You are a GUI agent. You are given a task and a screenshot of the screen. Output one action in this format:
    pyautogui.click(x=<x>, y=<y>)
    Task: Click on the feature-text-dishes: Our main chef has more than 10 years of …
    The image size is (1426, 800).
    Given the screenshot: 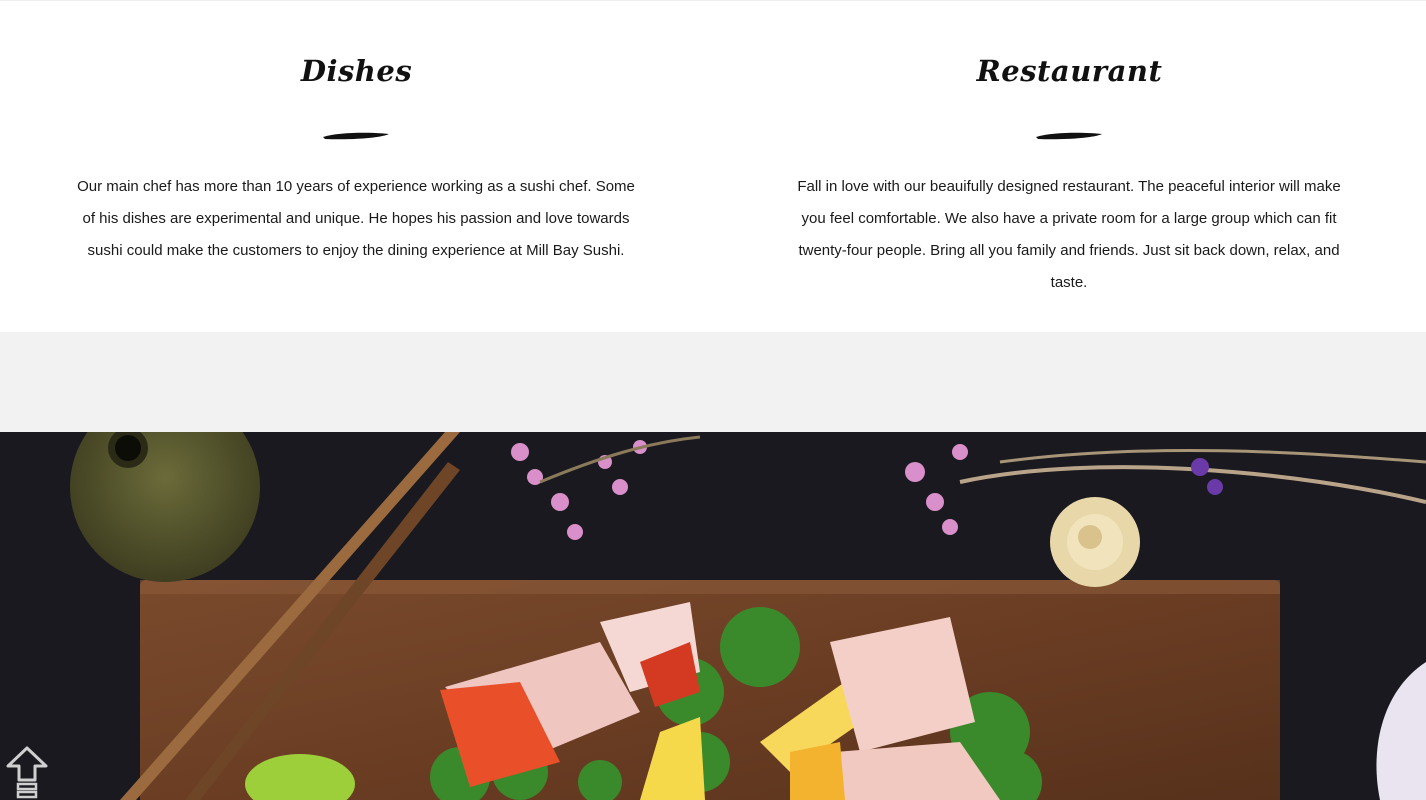 What is the action you would take?
    pyautogui.click(x=356, y=218)
    